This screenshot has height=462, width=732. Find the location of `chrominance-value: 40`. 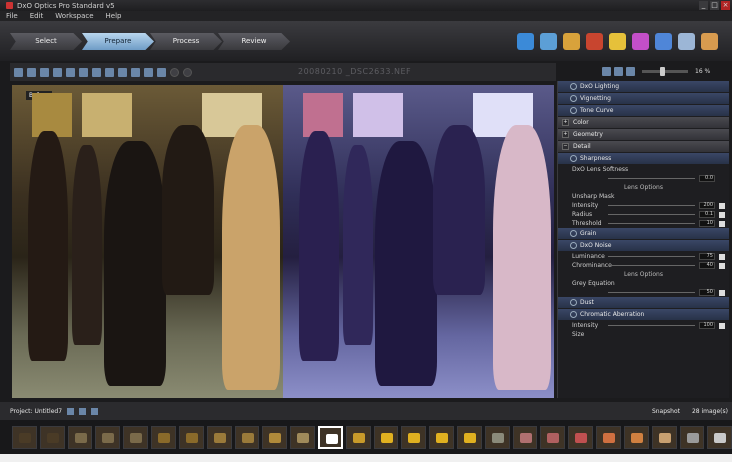

chrominance-value: 40 is located at coordinates (707, 265).